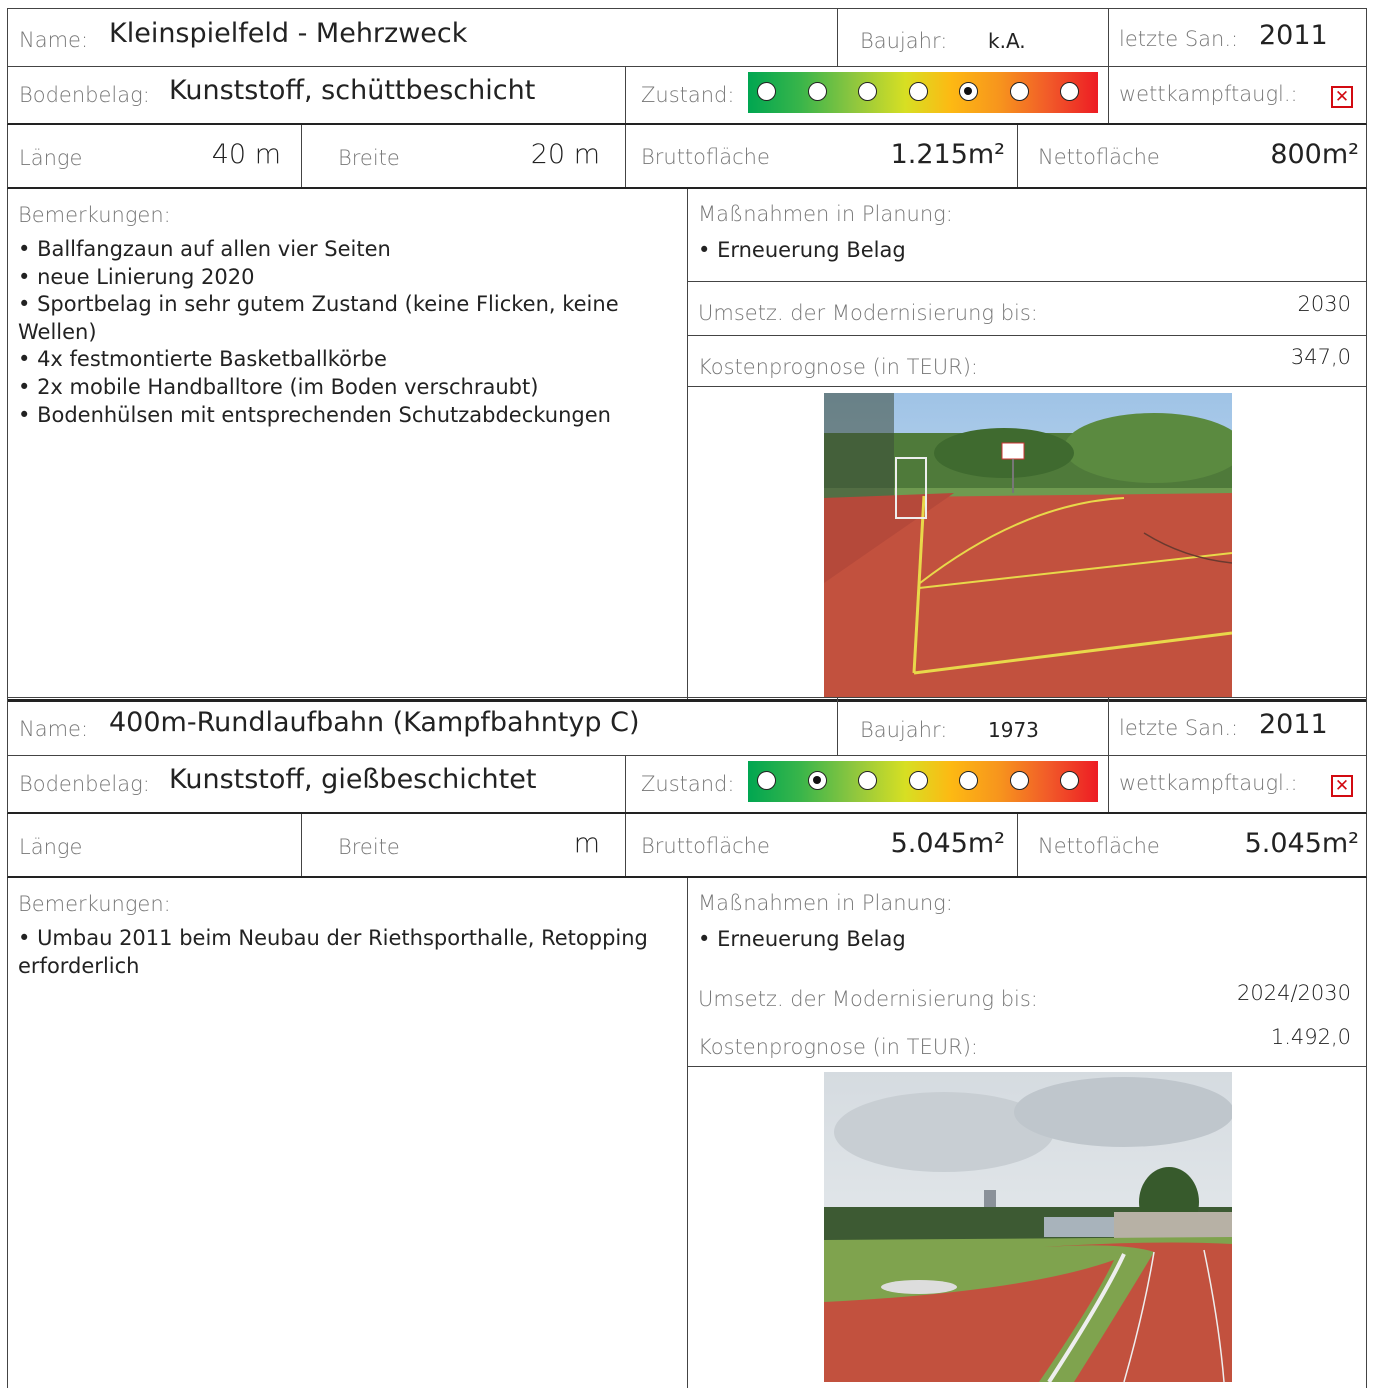 This screenshot has width=1378, height=1388. I want to click on umsetzung-value: 2024/2030, so click(1294, 993).